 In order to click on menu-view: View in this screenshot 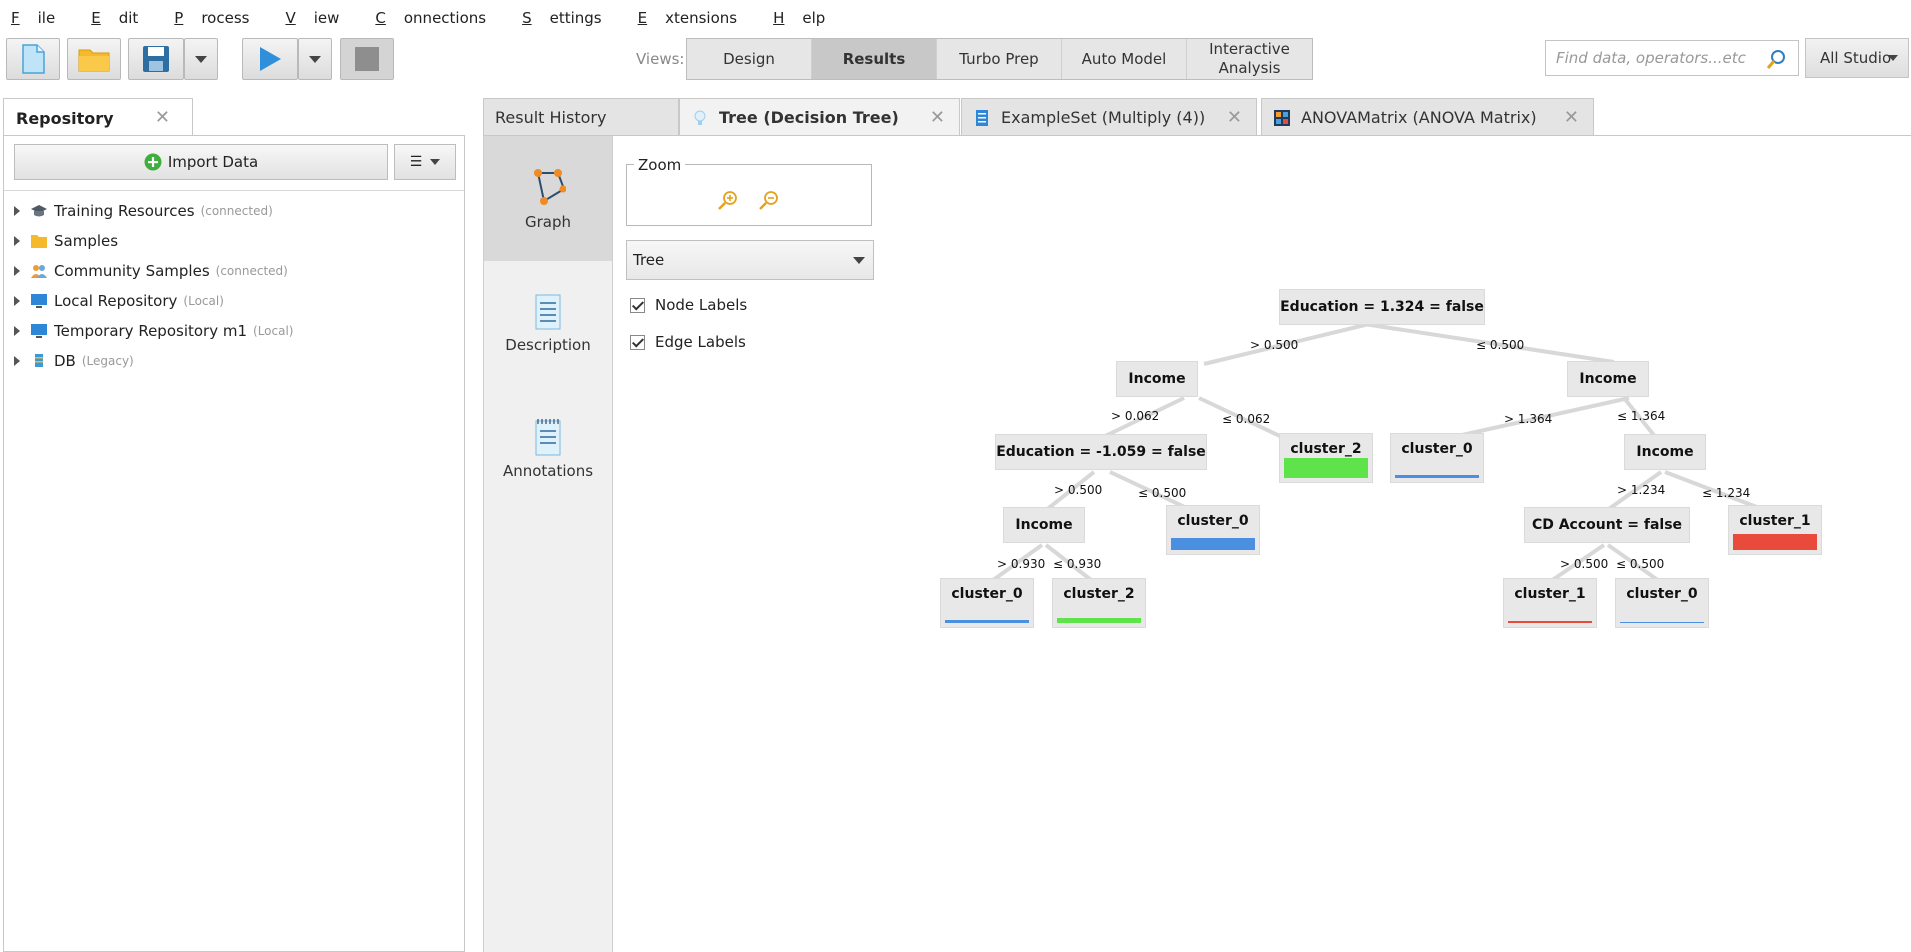, I will do `click(321, 18)`.